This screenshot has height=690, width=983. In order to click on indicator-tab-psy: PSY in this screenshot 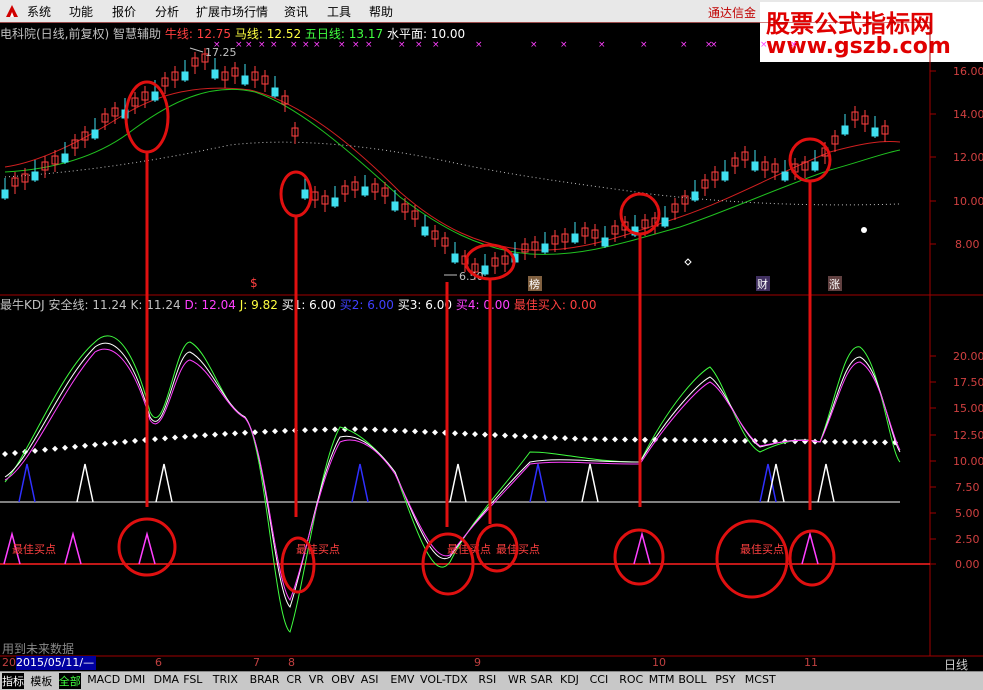, I will do `click(725, 679)`.